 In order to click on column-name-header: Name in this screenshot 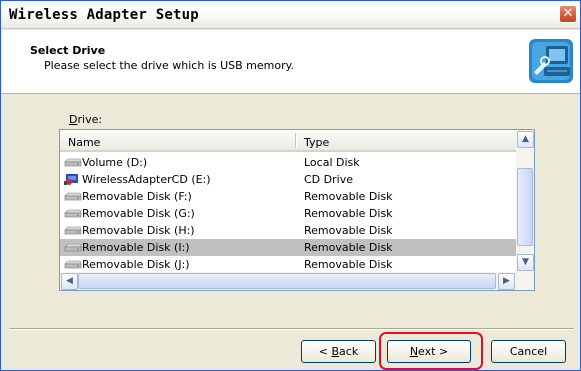, I will do `click(84, 142)`.